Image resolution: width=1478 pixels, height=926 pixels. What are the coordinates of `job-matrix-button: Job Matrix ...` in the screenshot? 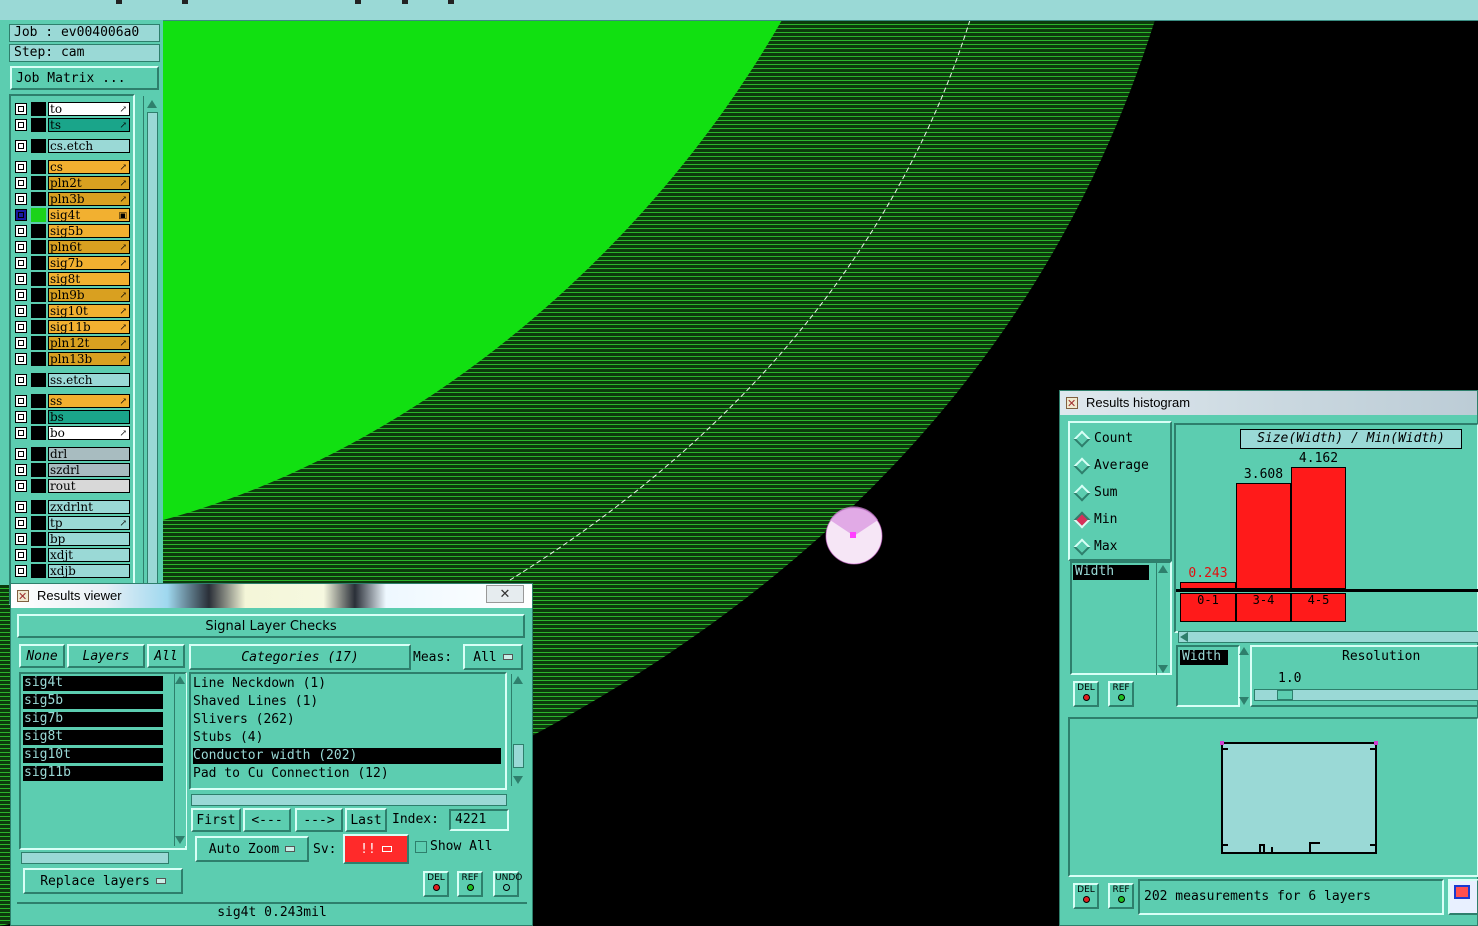 It's located at (84, 78).